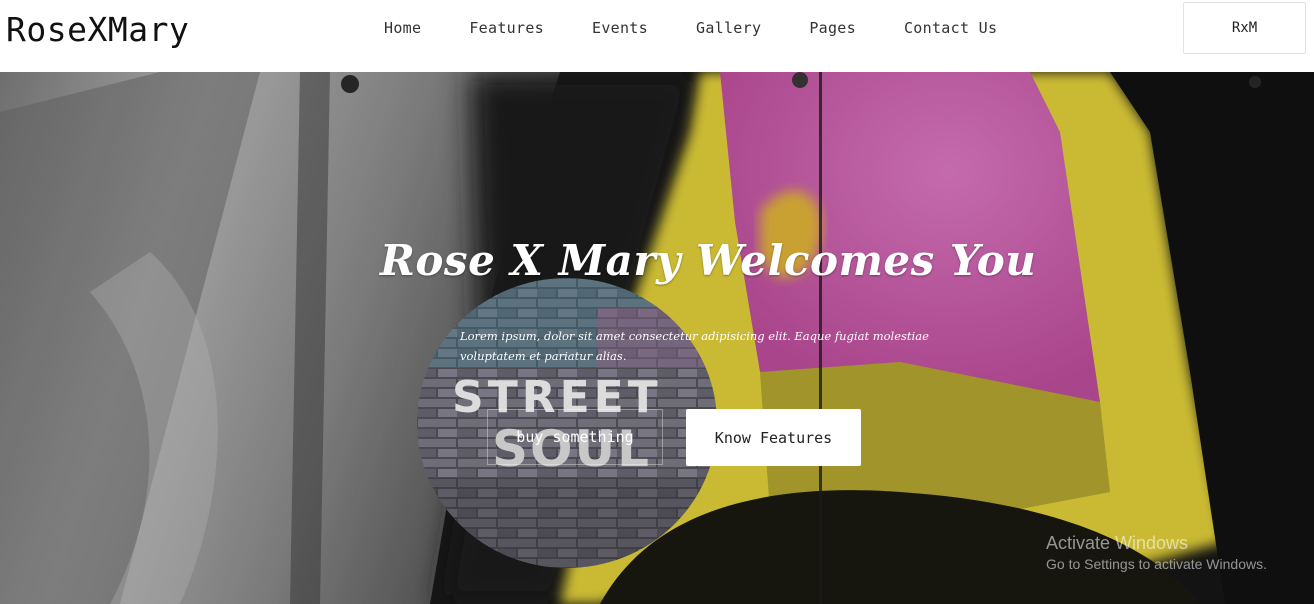  I want to click on hero-title: Rose X Mary Welcomes You, so click(708, 260).